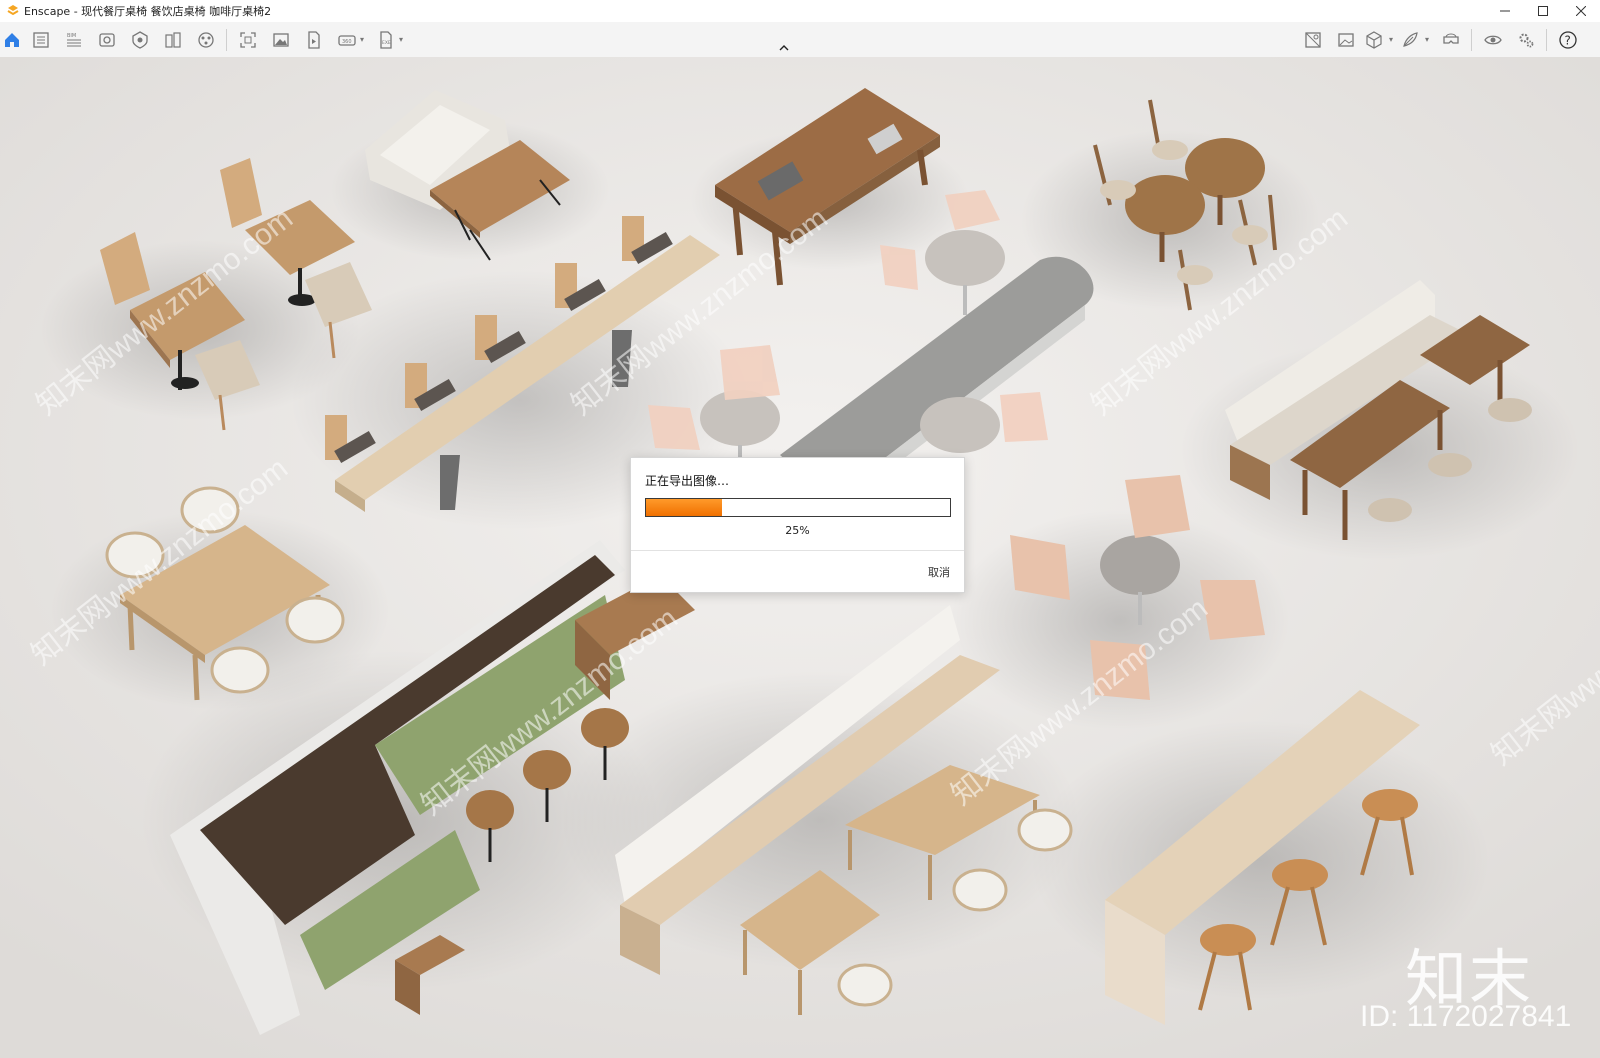  I want to click on capture-icon, so click(1312, 39).